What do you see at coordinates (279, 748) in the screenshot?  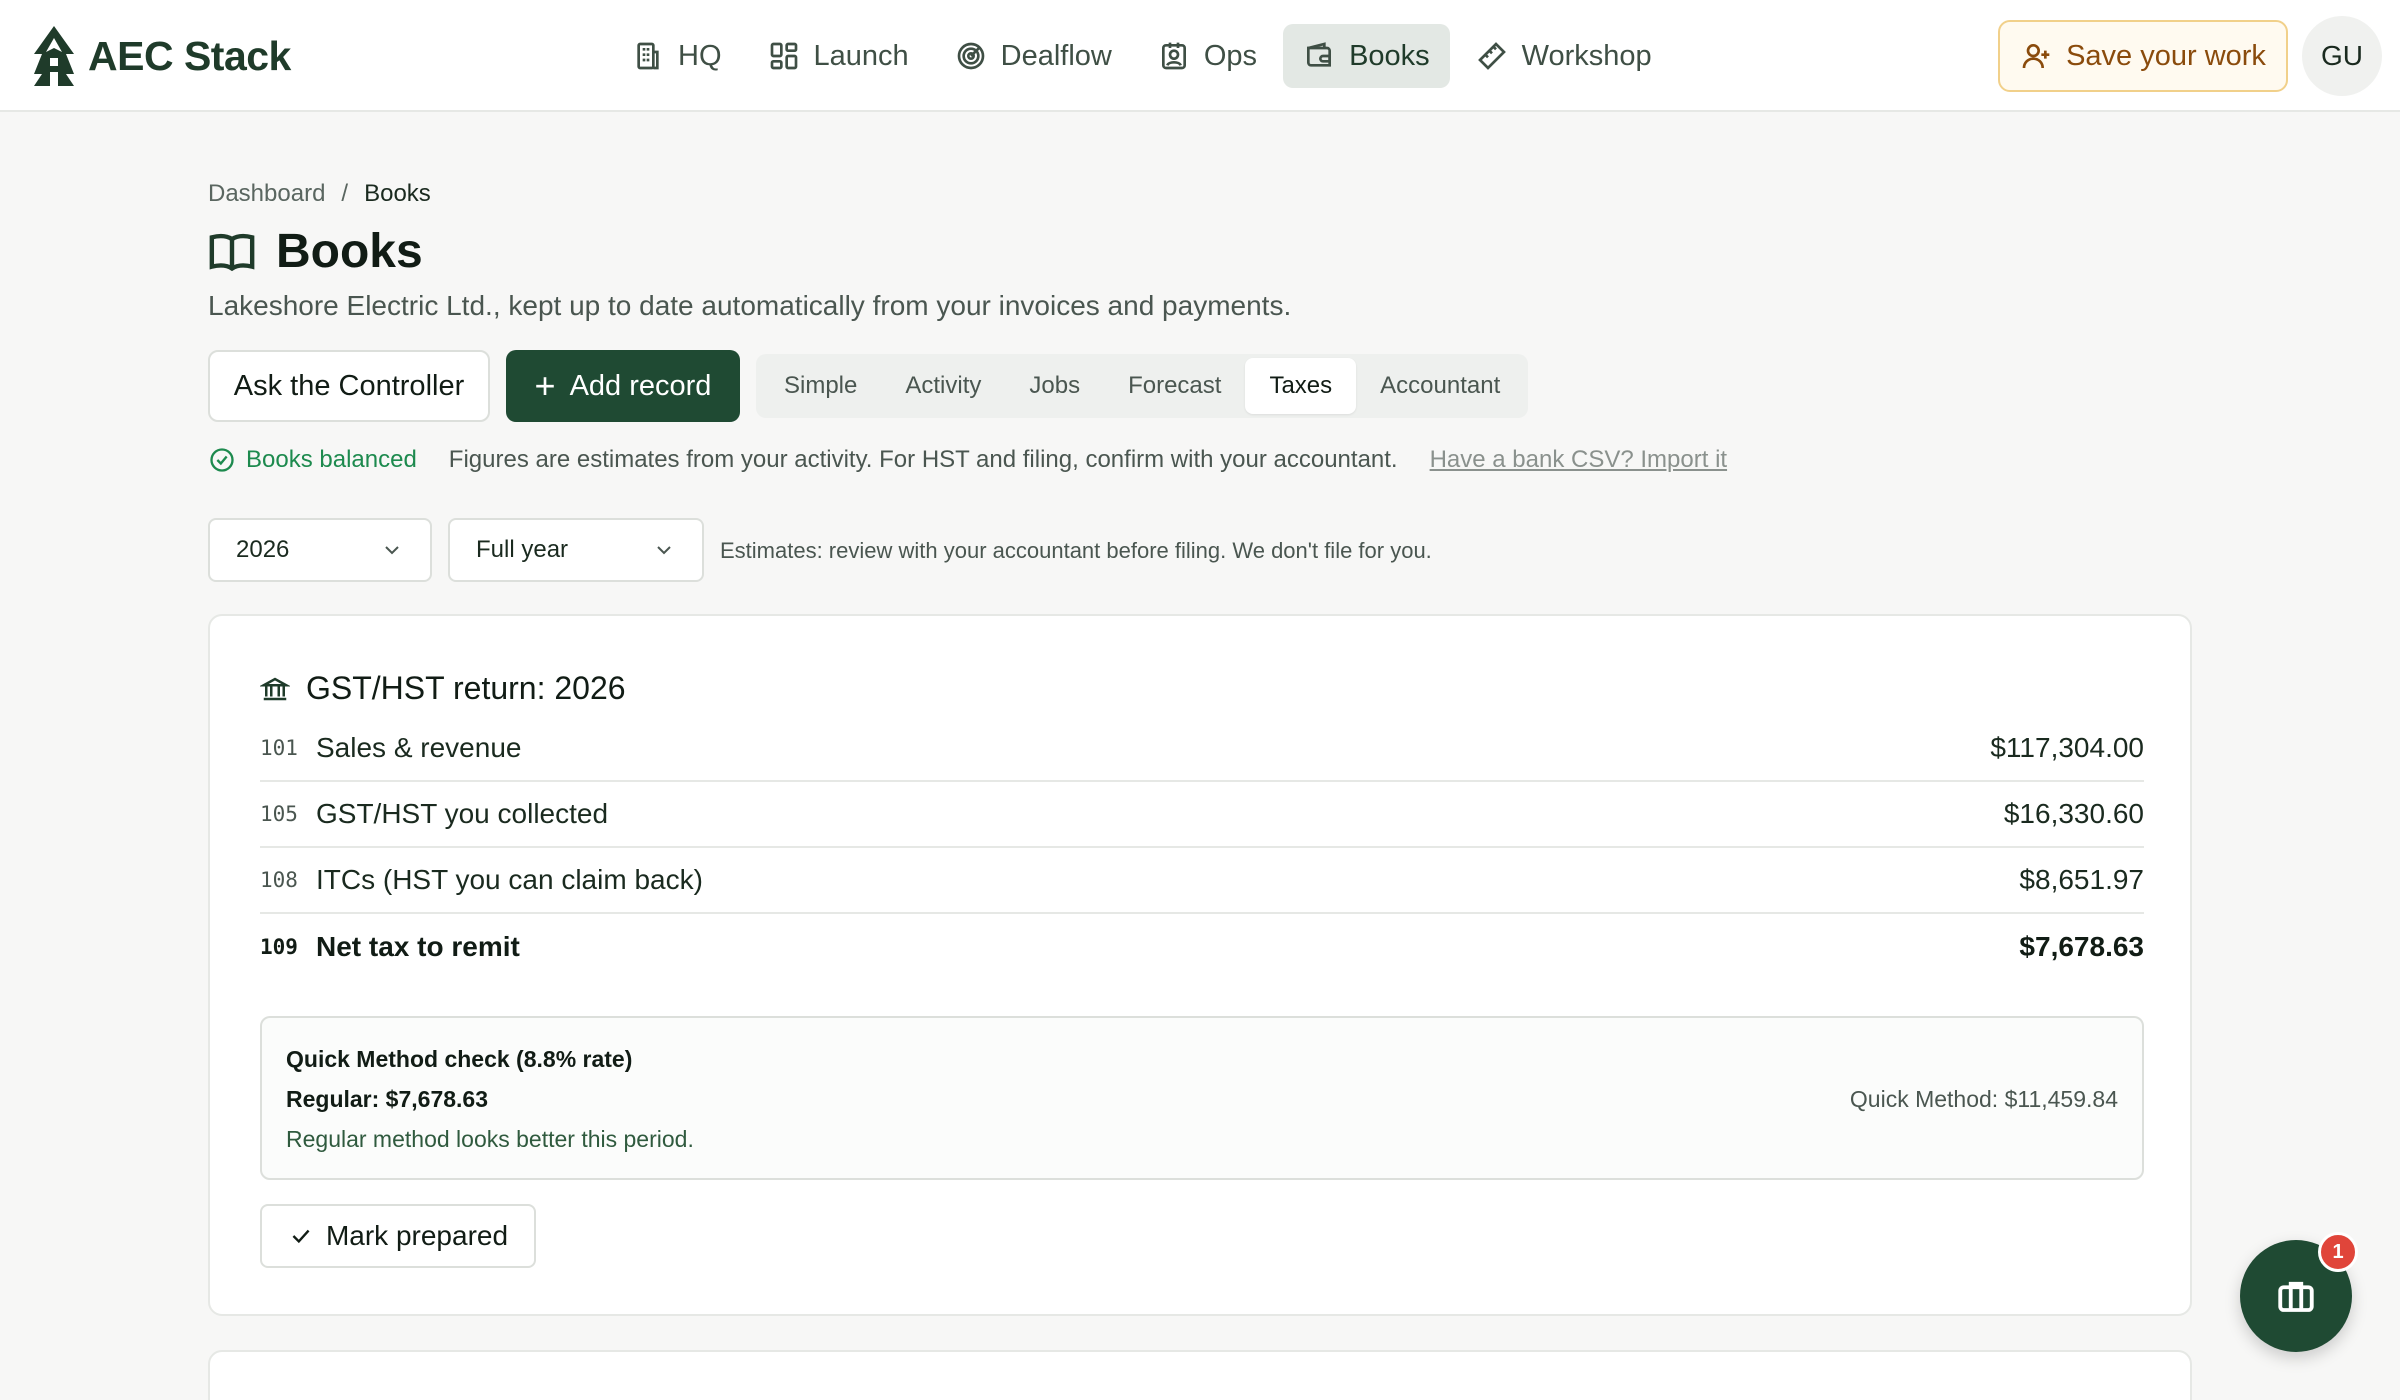 I see `line-code: 101` at bounding box center [279, 748].